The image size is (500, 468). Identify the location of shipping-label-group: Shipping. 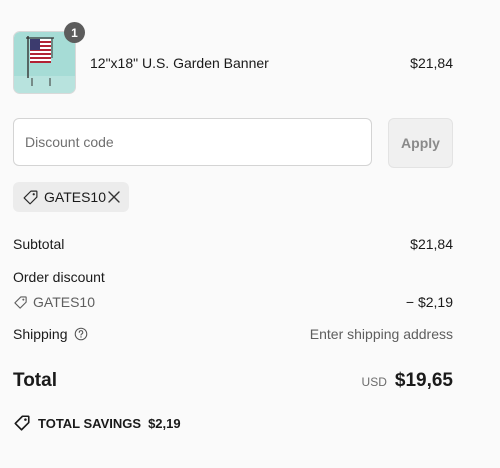
(50, 334).